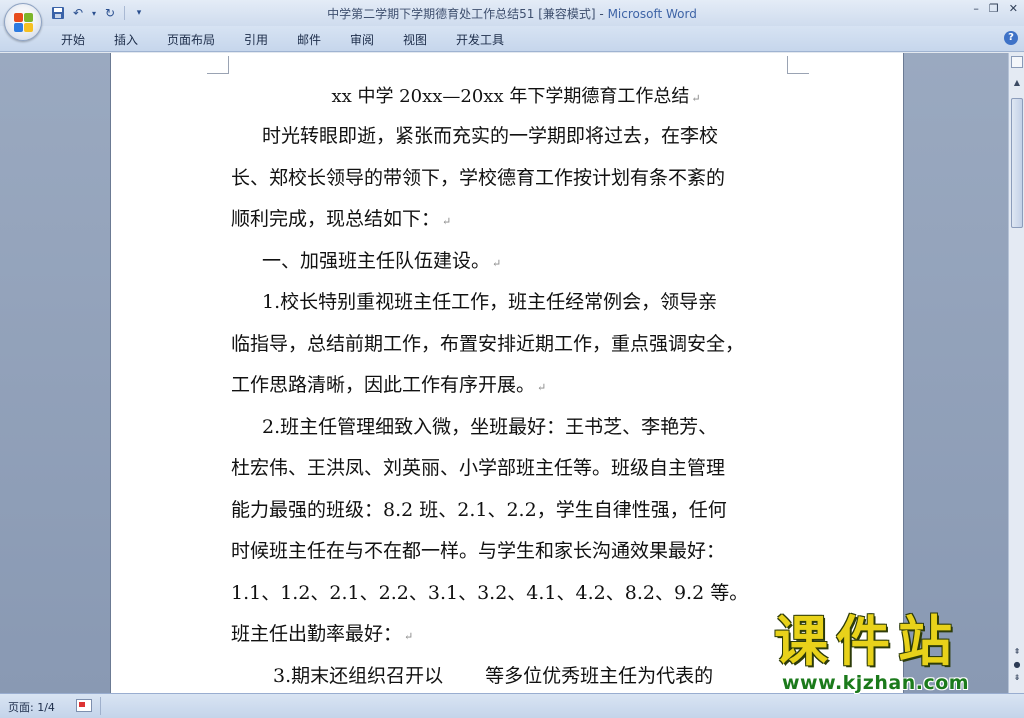 This screenshot has height=718, width=1024. Describe the element at coordinates (1013, 8) in the screenshot. I see `close-button: ✕` at that location.